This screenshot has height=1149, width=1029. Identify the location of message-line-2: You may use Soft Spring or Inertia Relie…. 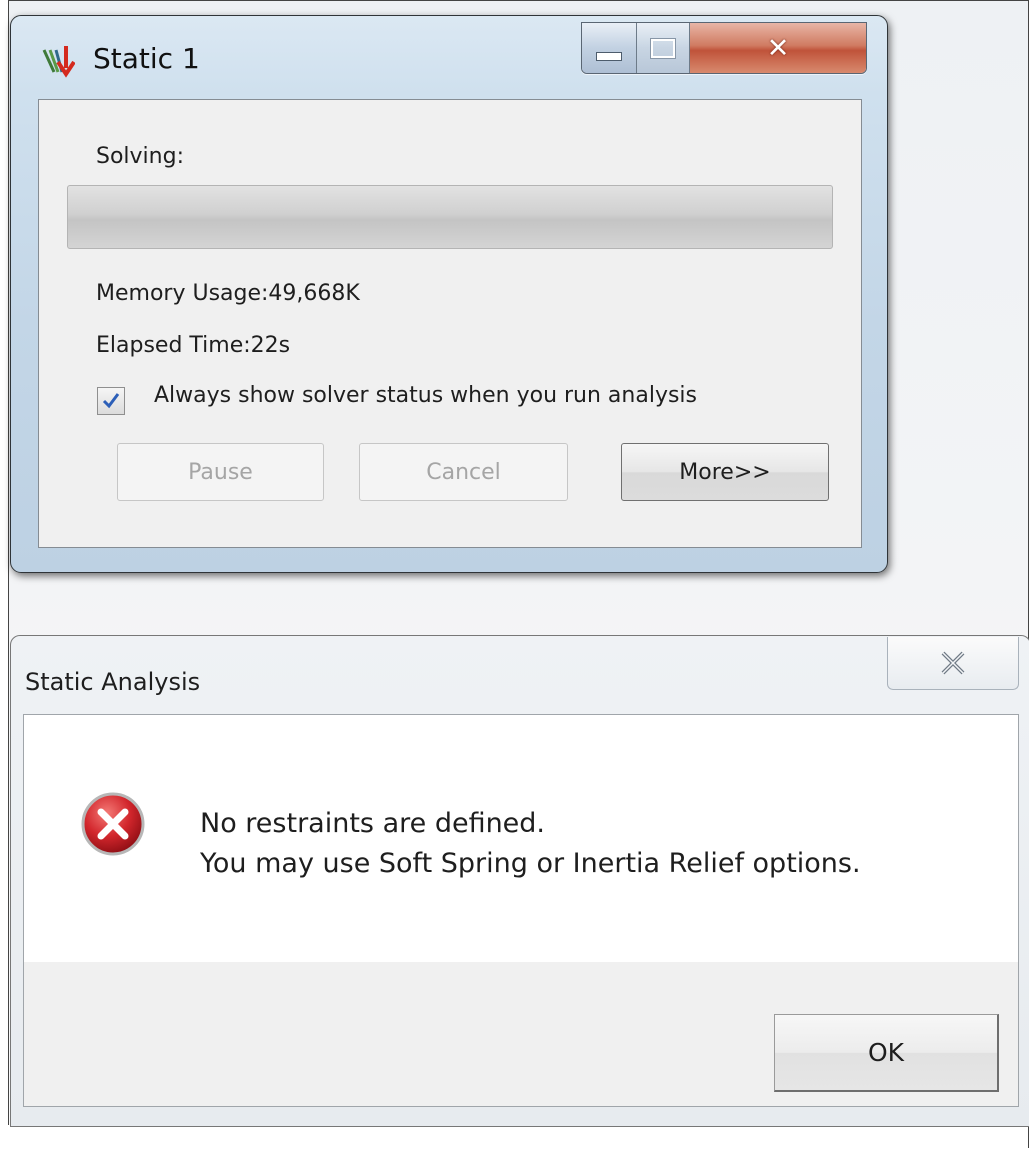
(530, 863).